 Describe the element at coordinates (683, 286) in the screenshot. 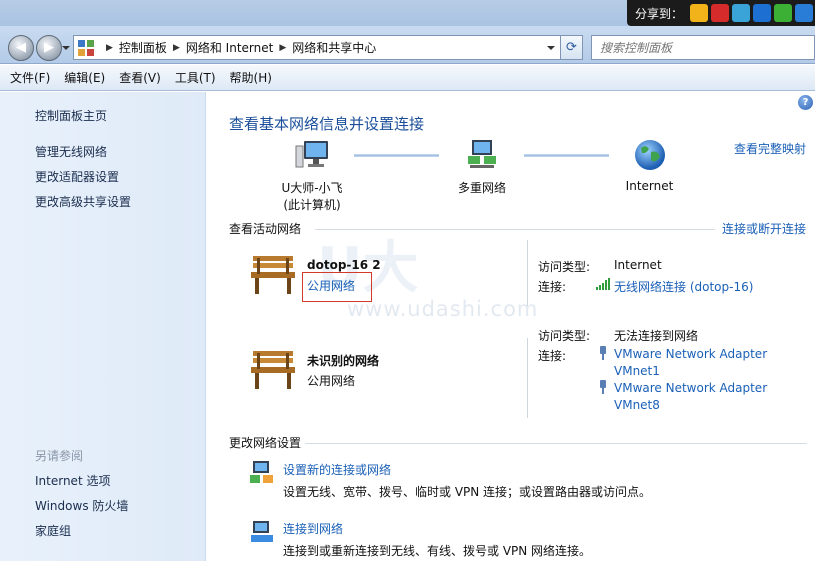

I see `wireless-connection-link: 无线网络连接 (dotop-16)` at that location.